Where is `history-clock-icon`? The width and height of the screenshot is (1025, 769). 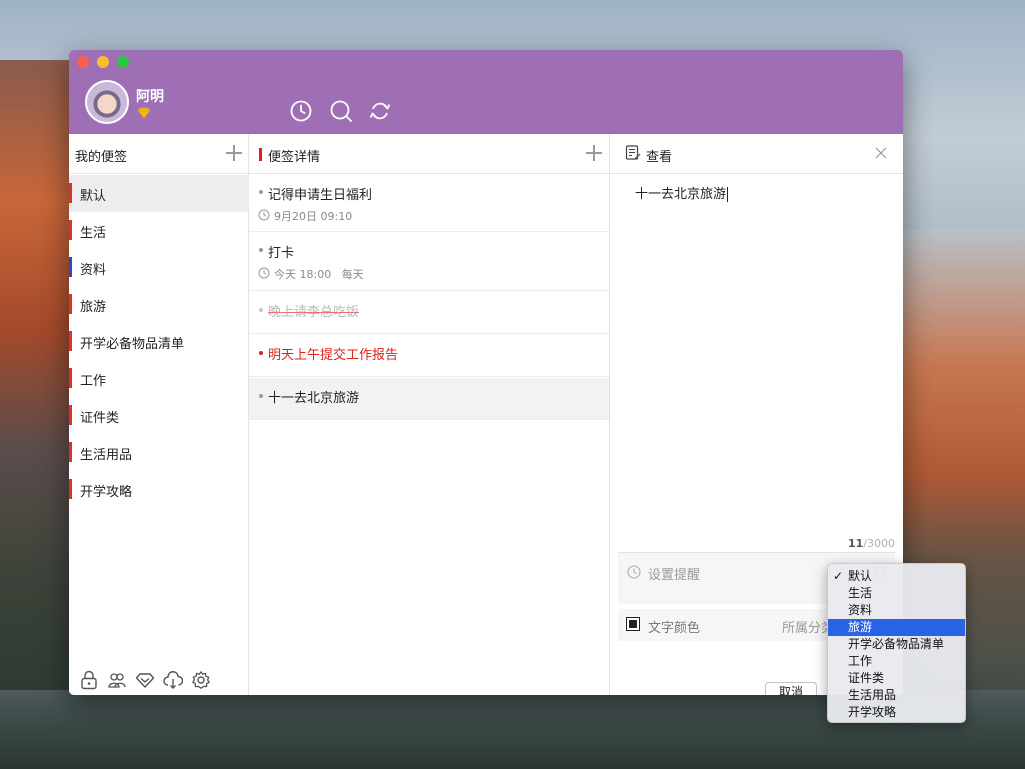
history-clock-icon is located at coordinates (301, 111).